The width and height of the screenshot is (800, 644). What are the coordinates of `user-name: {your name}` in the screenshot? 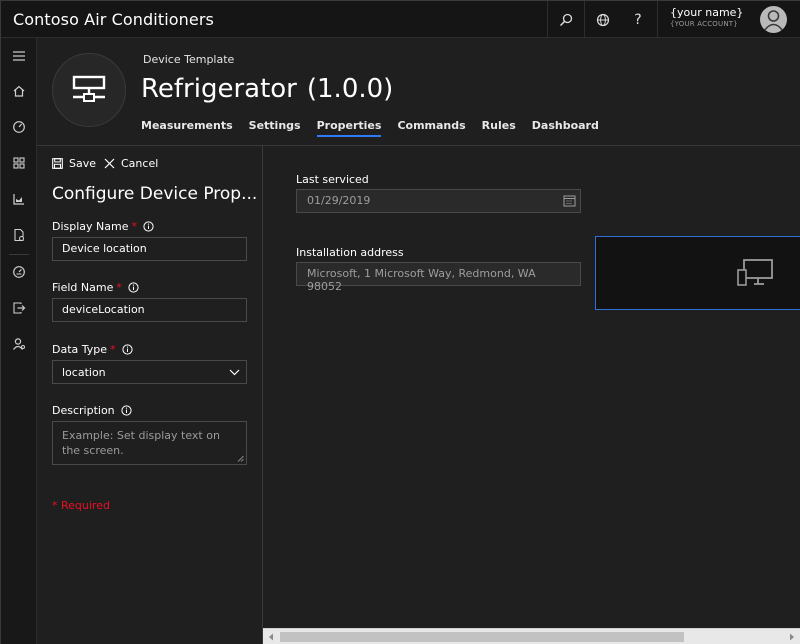 It's located at (706, 12).